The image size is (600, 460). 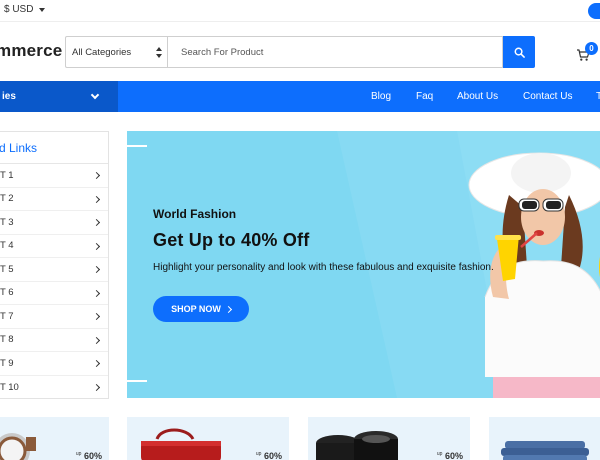 What do you see at coordinates (54, 340) in the screenshot?
I see `sidebar-item: T 8` at bounding box center [54, 340].